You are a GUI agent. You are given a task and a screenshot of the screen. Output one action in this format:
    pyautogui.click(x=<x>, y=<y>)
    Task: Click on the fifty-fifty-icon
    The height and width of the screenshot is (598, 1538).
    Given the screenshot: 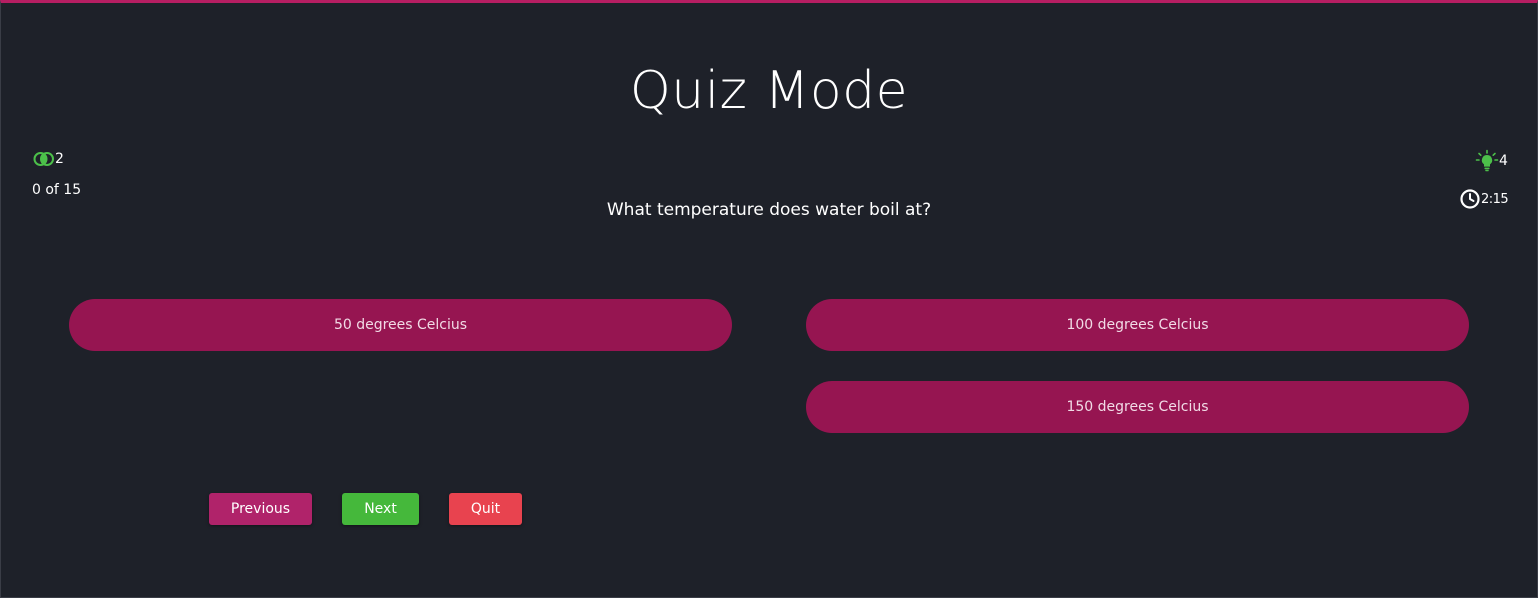 What is the action you would take?
    pyautogui.click(x=44, y=159)
    